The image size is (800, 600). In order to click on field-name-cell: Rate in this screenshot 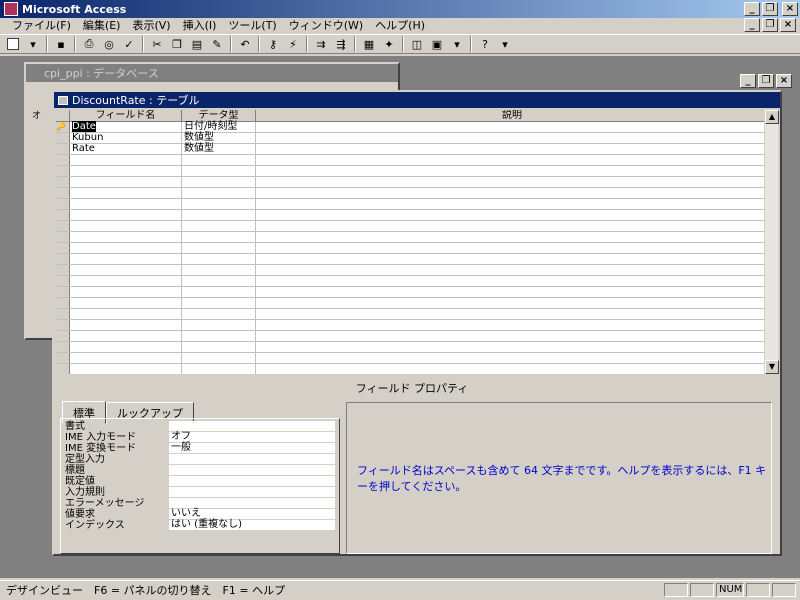, I will do `click(126, 149)`.